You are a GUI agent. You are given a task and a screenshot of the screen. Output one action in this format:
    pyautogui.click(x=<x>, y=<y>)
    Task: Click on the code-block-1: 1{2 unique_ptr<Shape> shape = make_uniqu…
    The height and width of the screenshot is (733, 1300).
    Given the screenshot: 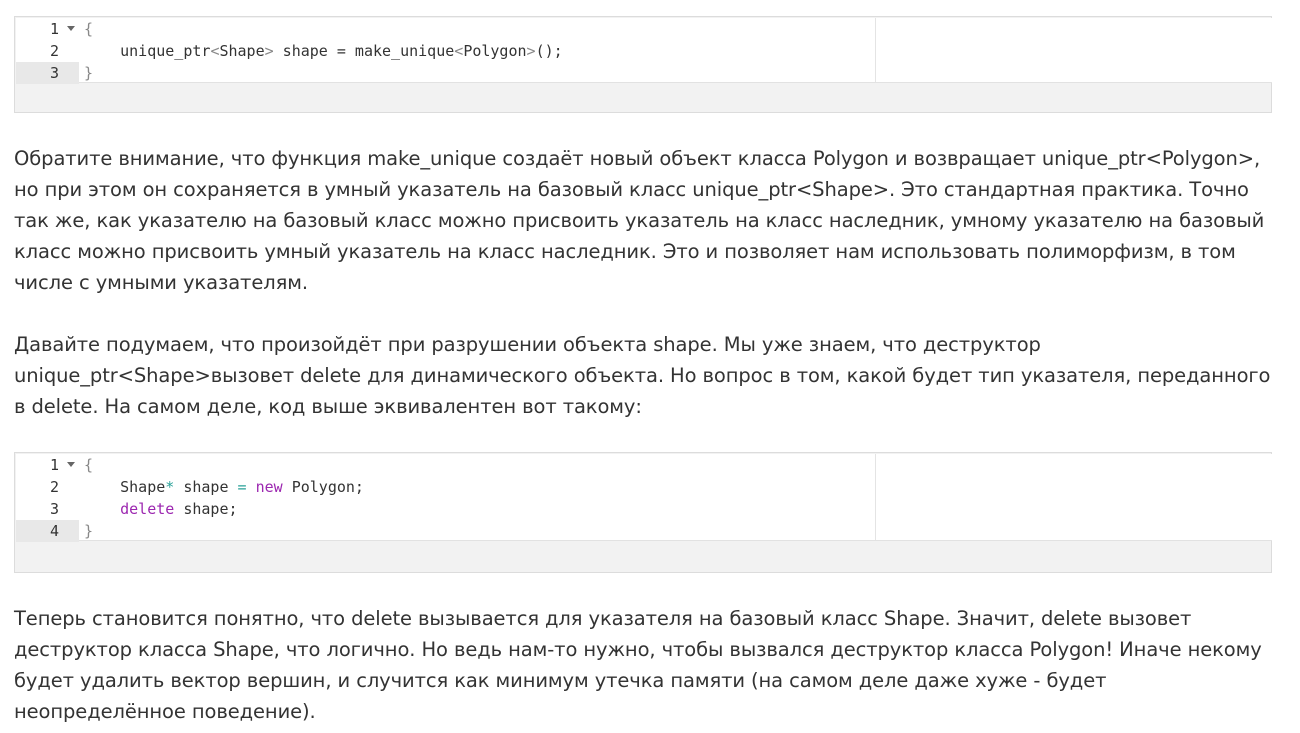 What is the action you would take?
    pyautogui.click(x=643, y=64)
    